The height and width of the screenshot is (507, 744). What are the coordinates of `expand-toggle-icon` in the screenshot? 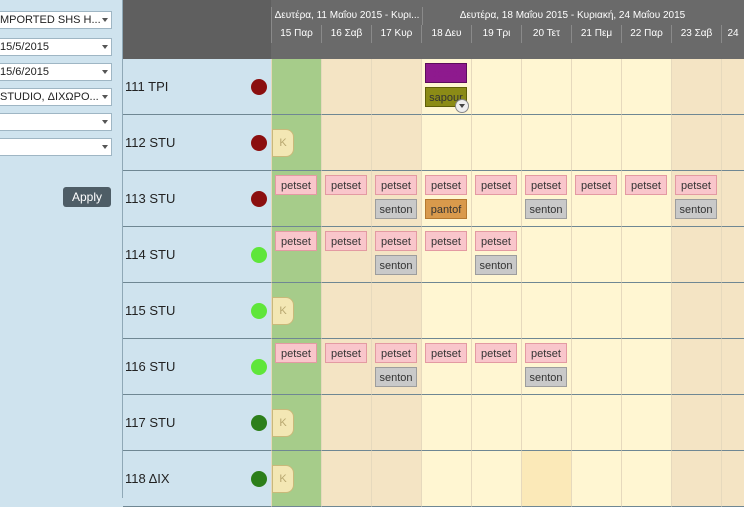 It's located at (462, 106).